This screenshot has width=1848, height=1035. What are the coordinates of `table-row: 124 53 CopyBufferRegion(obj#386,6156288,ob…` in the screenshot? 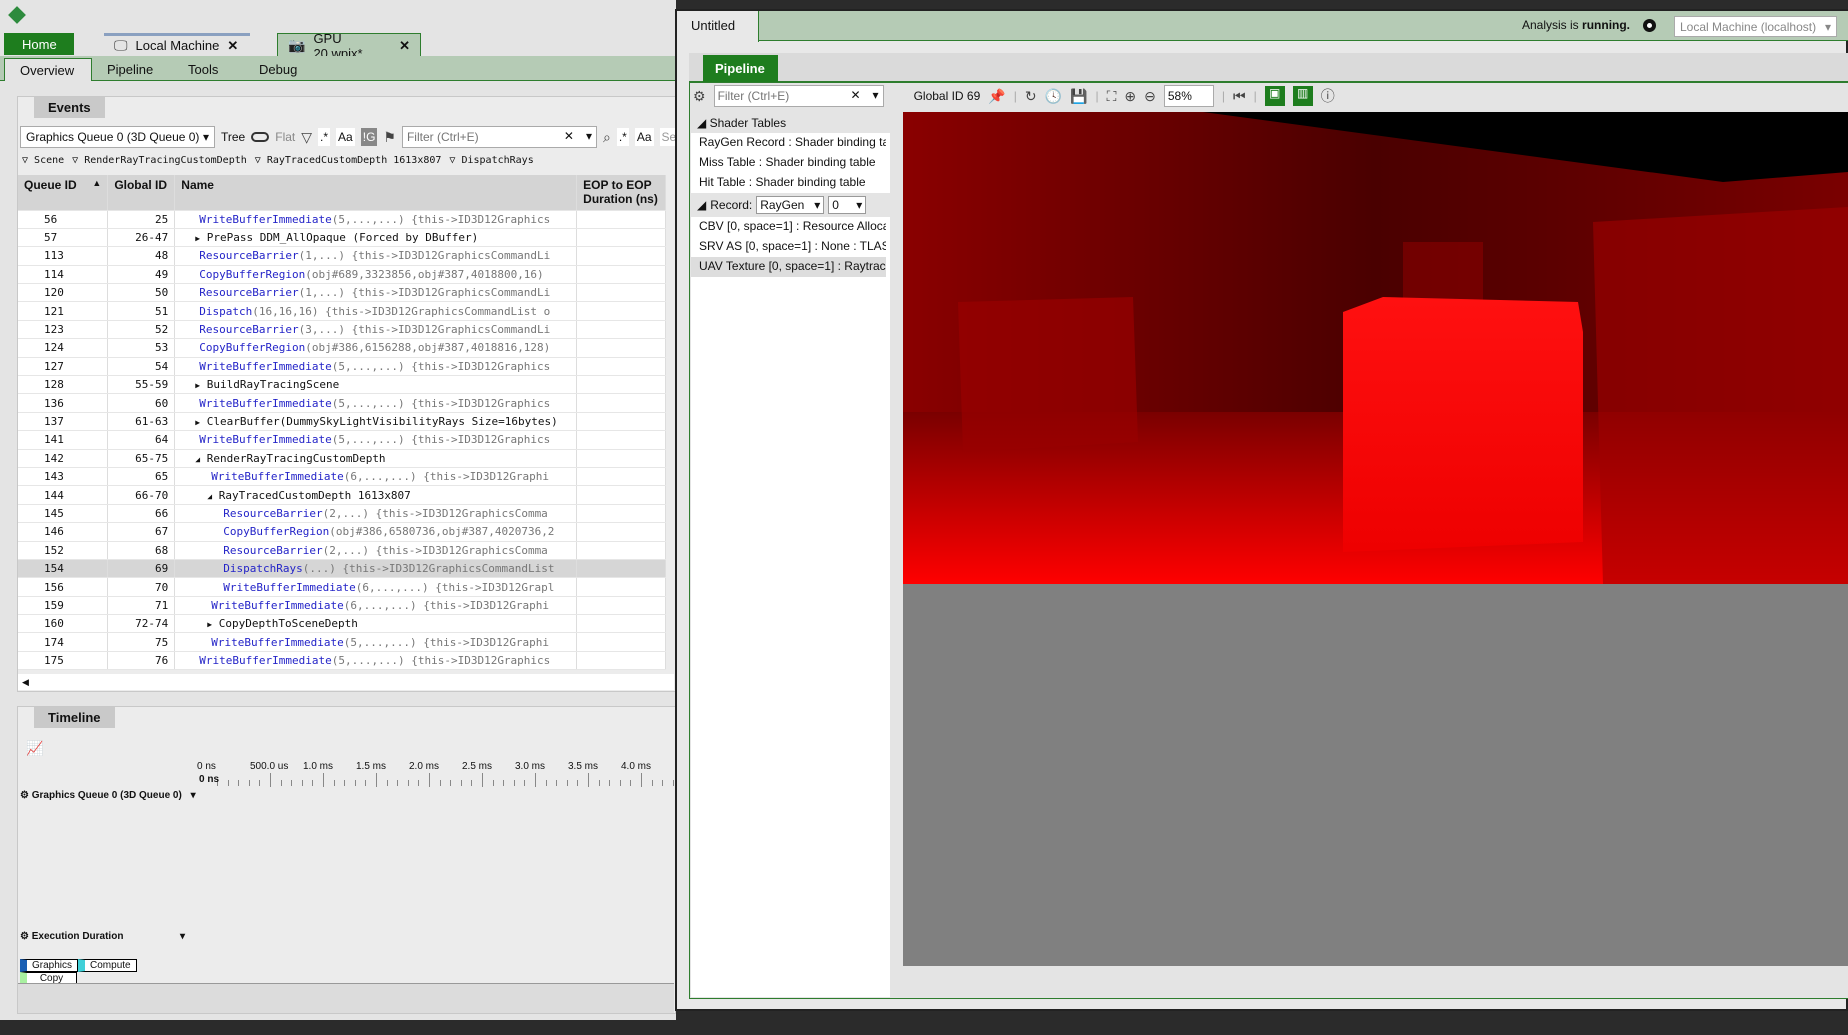 It's located at (342, 348).